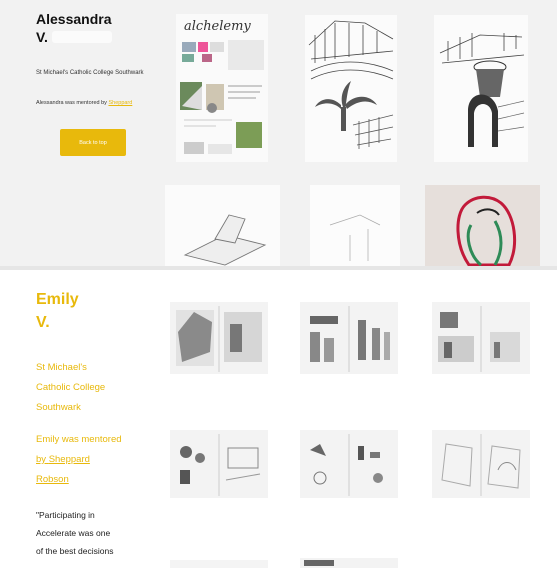 The image size is (557, 568). I want to click on line-sketch-image, so click(355, 225).